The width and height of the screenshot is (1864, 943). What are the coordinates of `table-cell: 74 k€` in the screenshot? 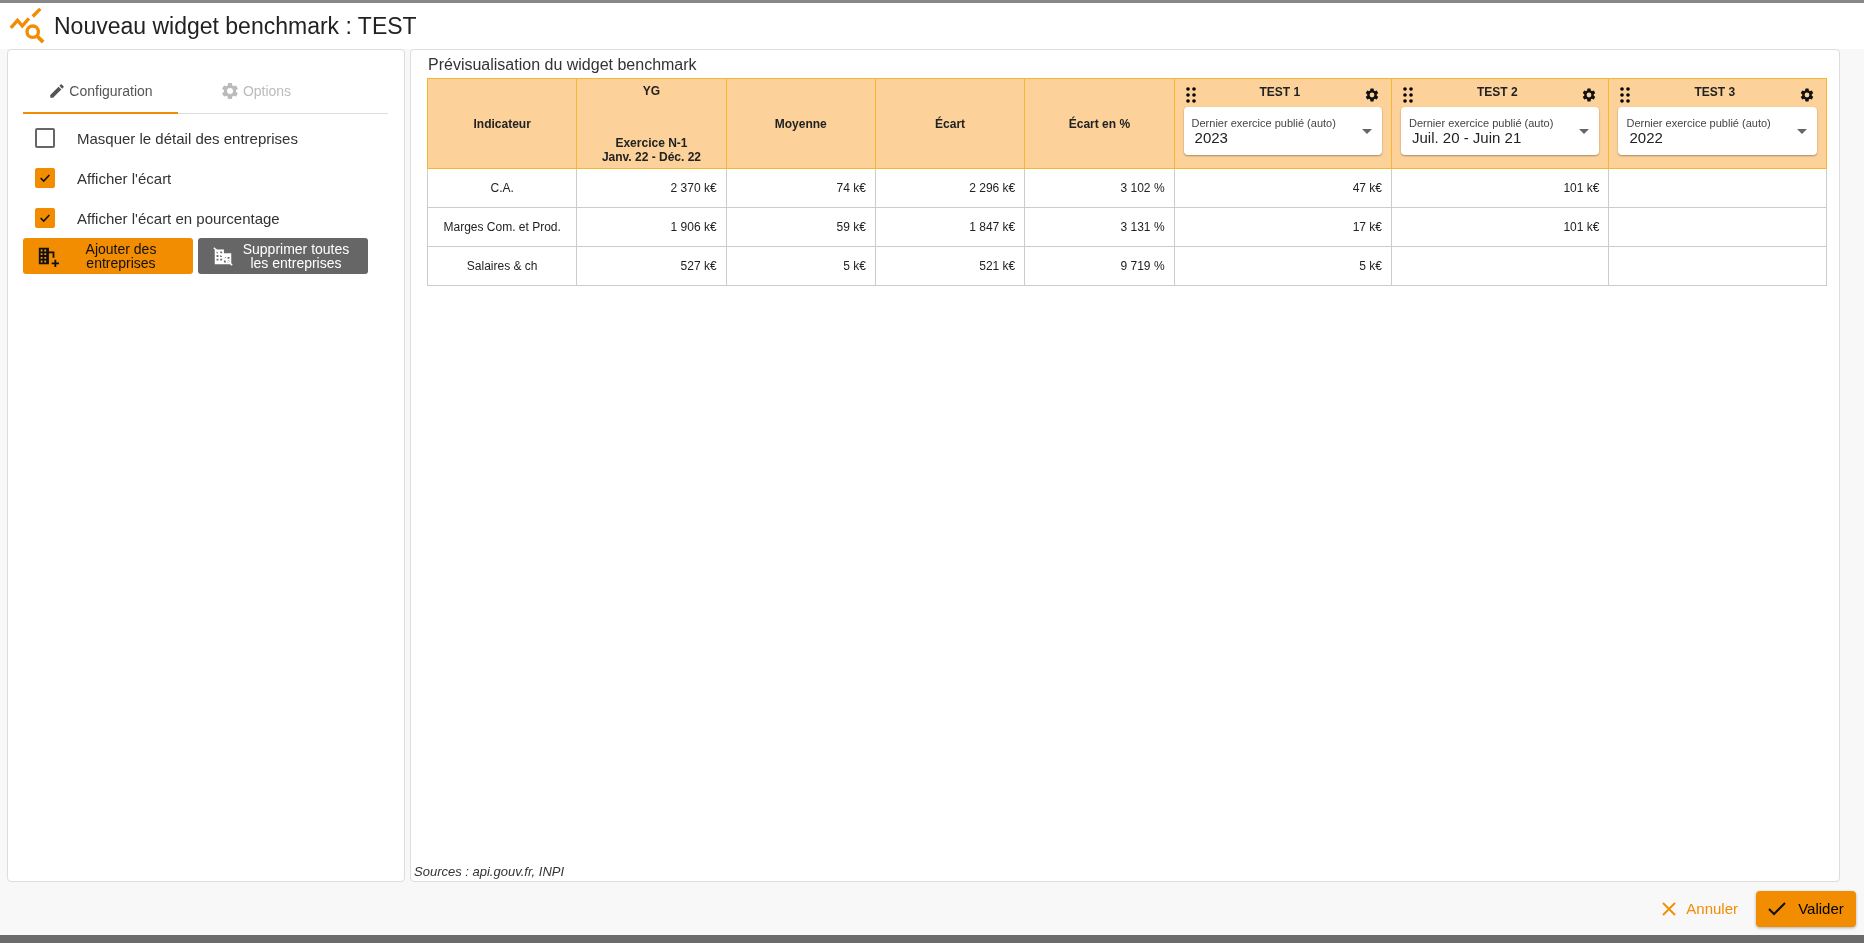 It's located at (851, 188).